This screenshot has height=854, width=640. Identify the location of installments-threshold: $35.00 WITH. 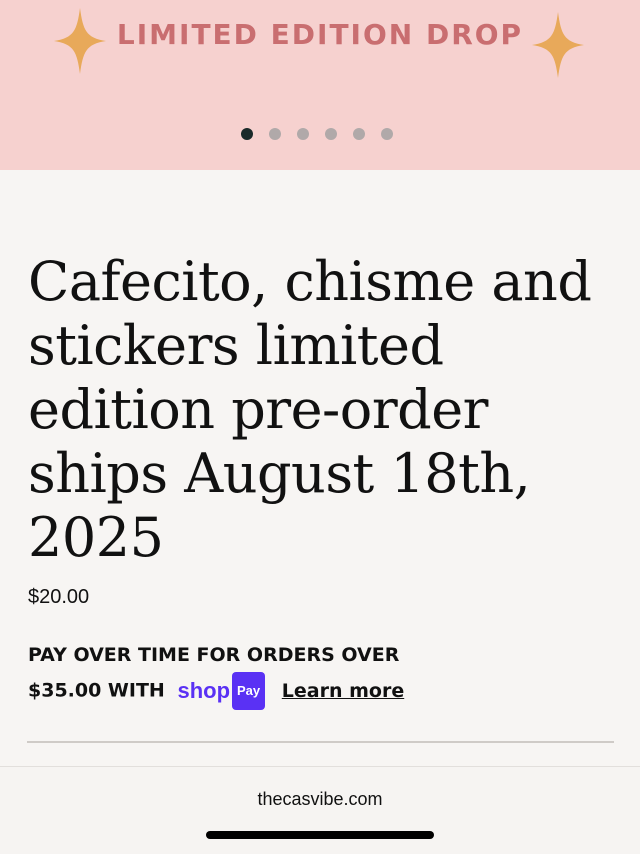
(96, 690).